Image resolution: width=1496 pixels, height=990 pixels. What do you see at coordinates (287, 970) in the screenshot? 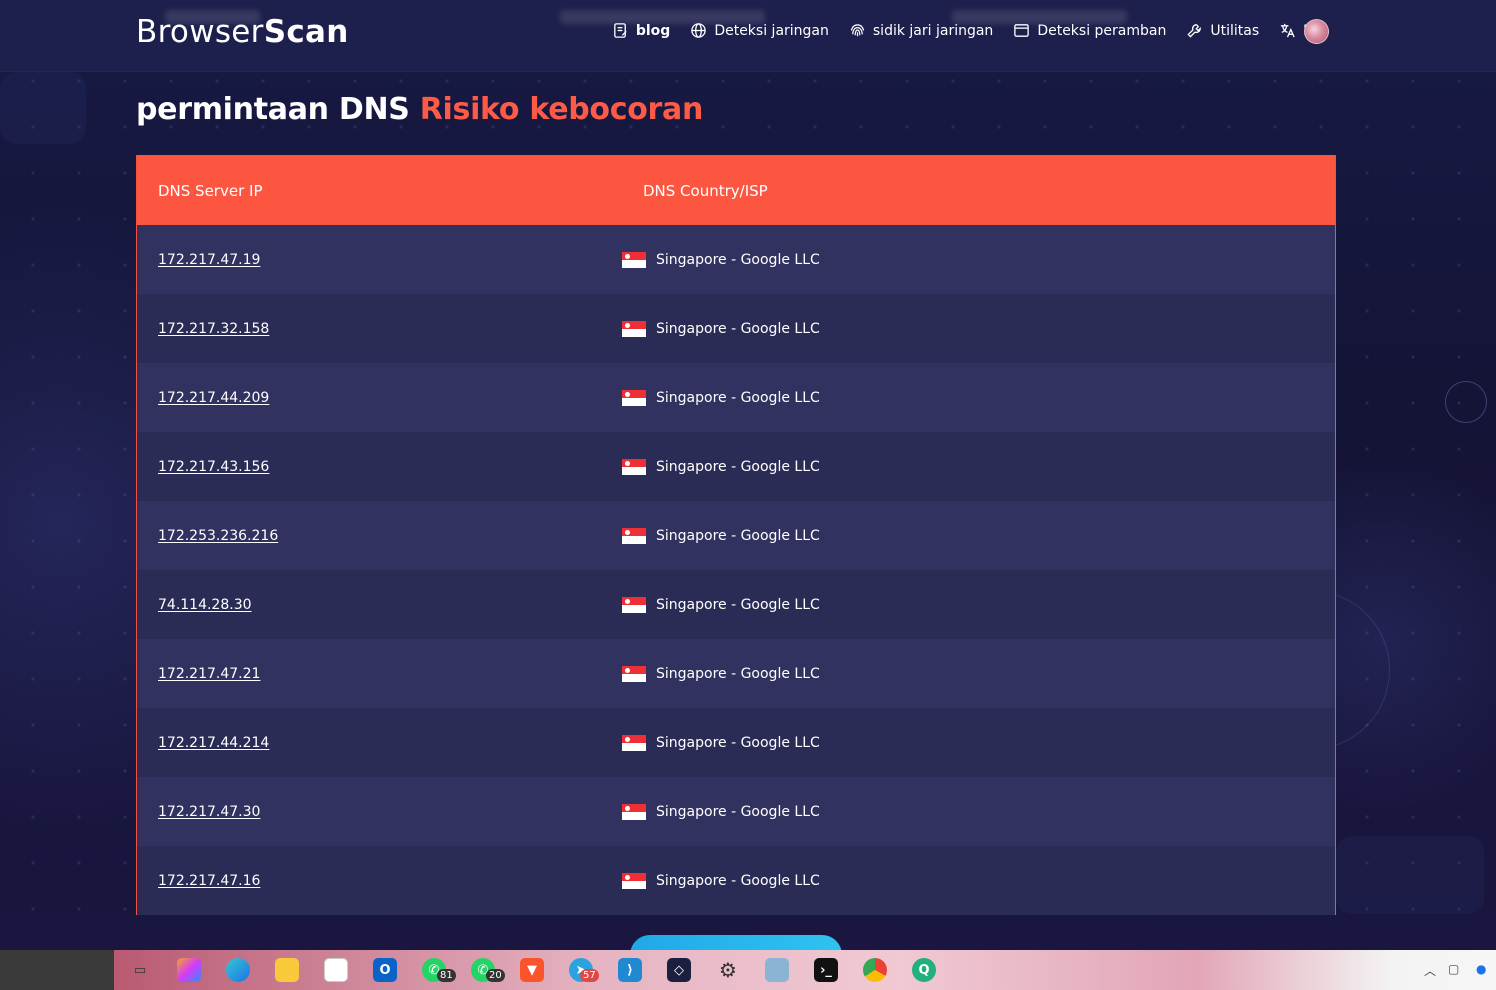
I see `file-explorer-icon` at bounding box center [287, 970].